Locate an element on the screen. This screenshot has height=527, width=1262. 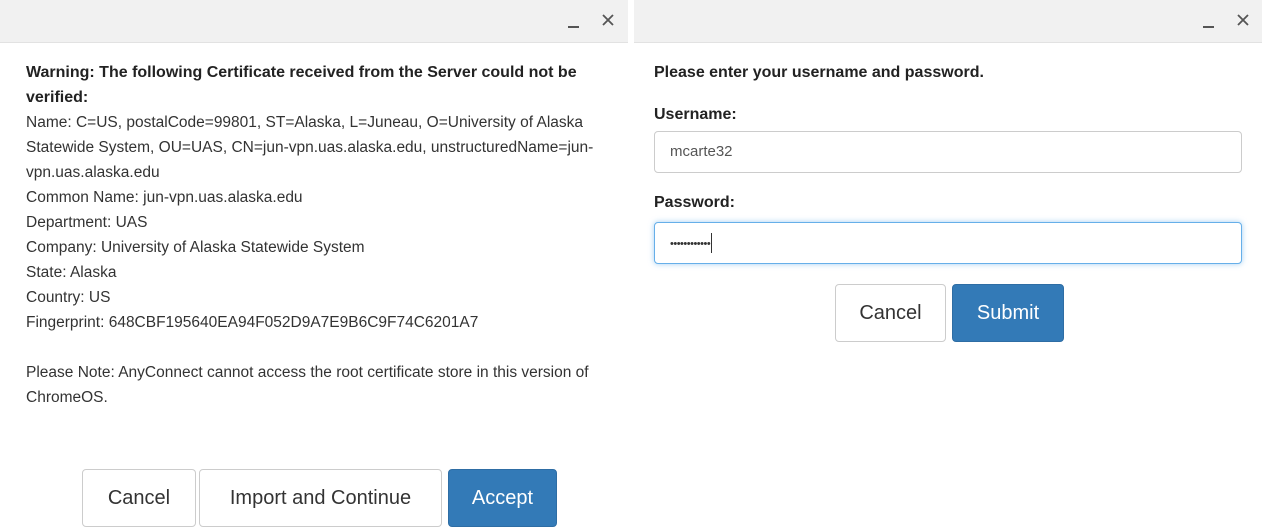
password-input: •••••••••••• is located at coordinates (948, 243).